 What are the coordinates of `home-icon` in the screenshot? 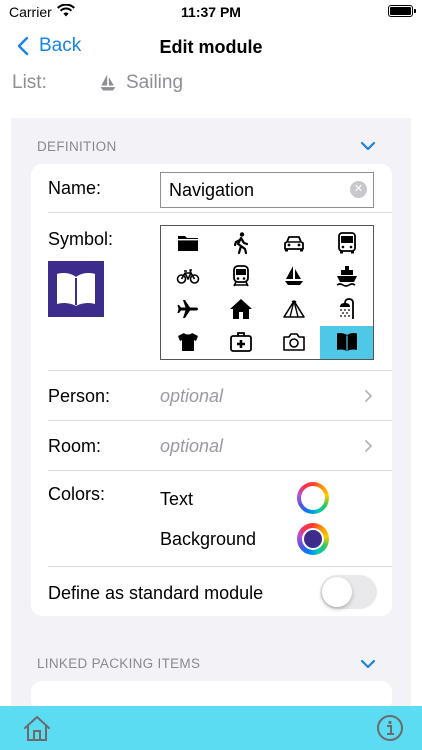 It's located at (37, 728).